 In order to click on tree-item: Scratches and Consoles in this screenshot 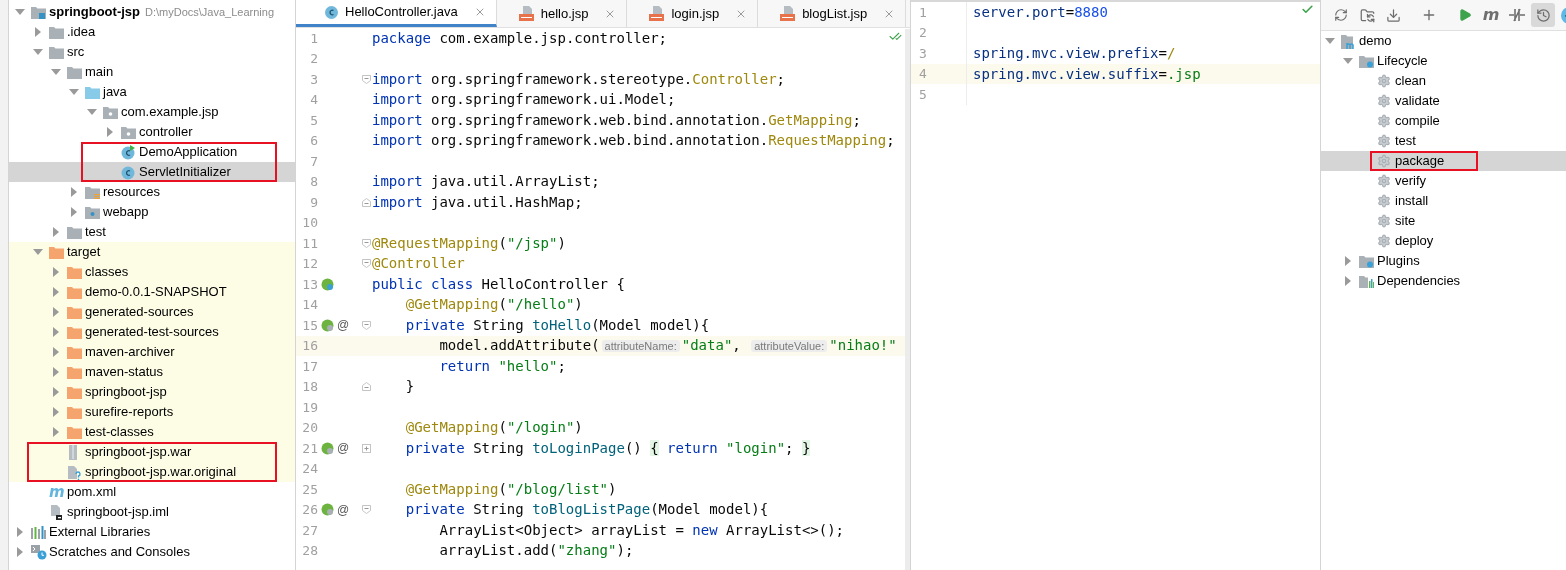, I will do `click(152, 552)`.